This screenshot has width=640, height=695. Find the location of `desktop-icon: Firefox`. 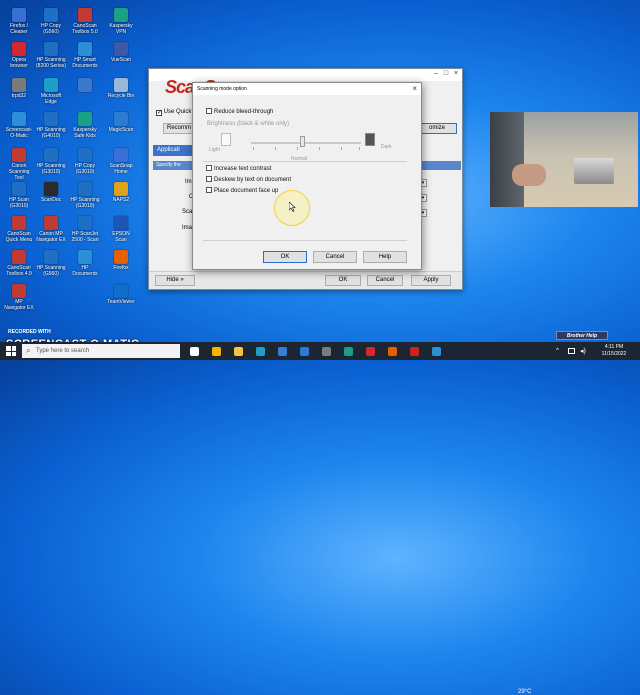

desktop-icon: Firefox is located at coordinates (121, 260).